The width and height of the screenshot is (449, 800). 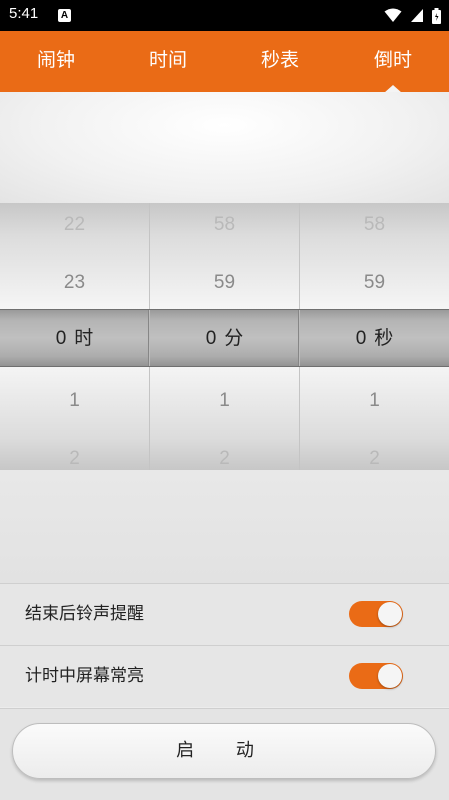 What do you see at coordinates (374, 224) in the screenshot?
I see `second-item: 58` at bounding box center [374, 224].